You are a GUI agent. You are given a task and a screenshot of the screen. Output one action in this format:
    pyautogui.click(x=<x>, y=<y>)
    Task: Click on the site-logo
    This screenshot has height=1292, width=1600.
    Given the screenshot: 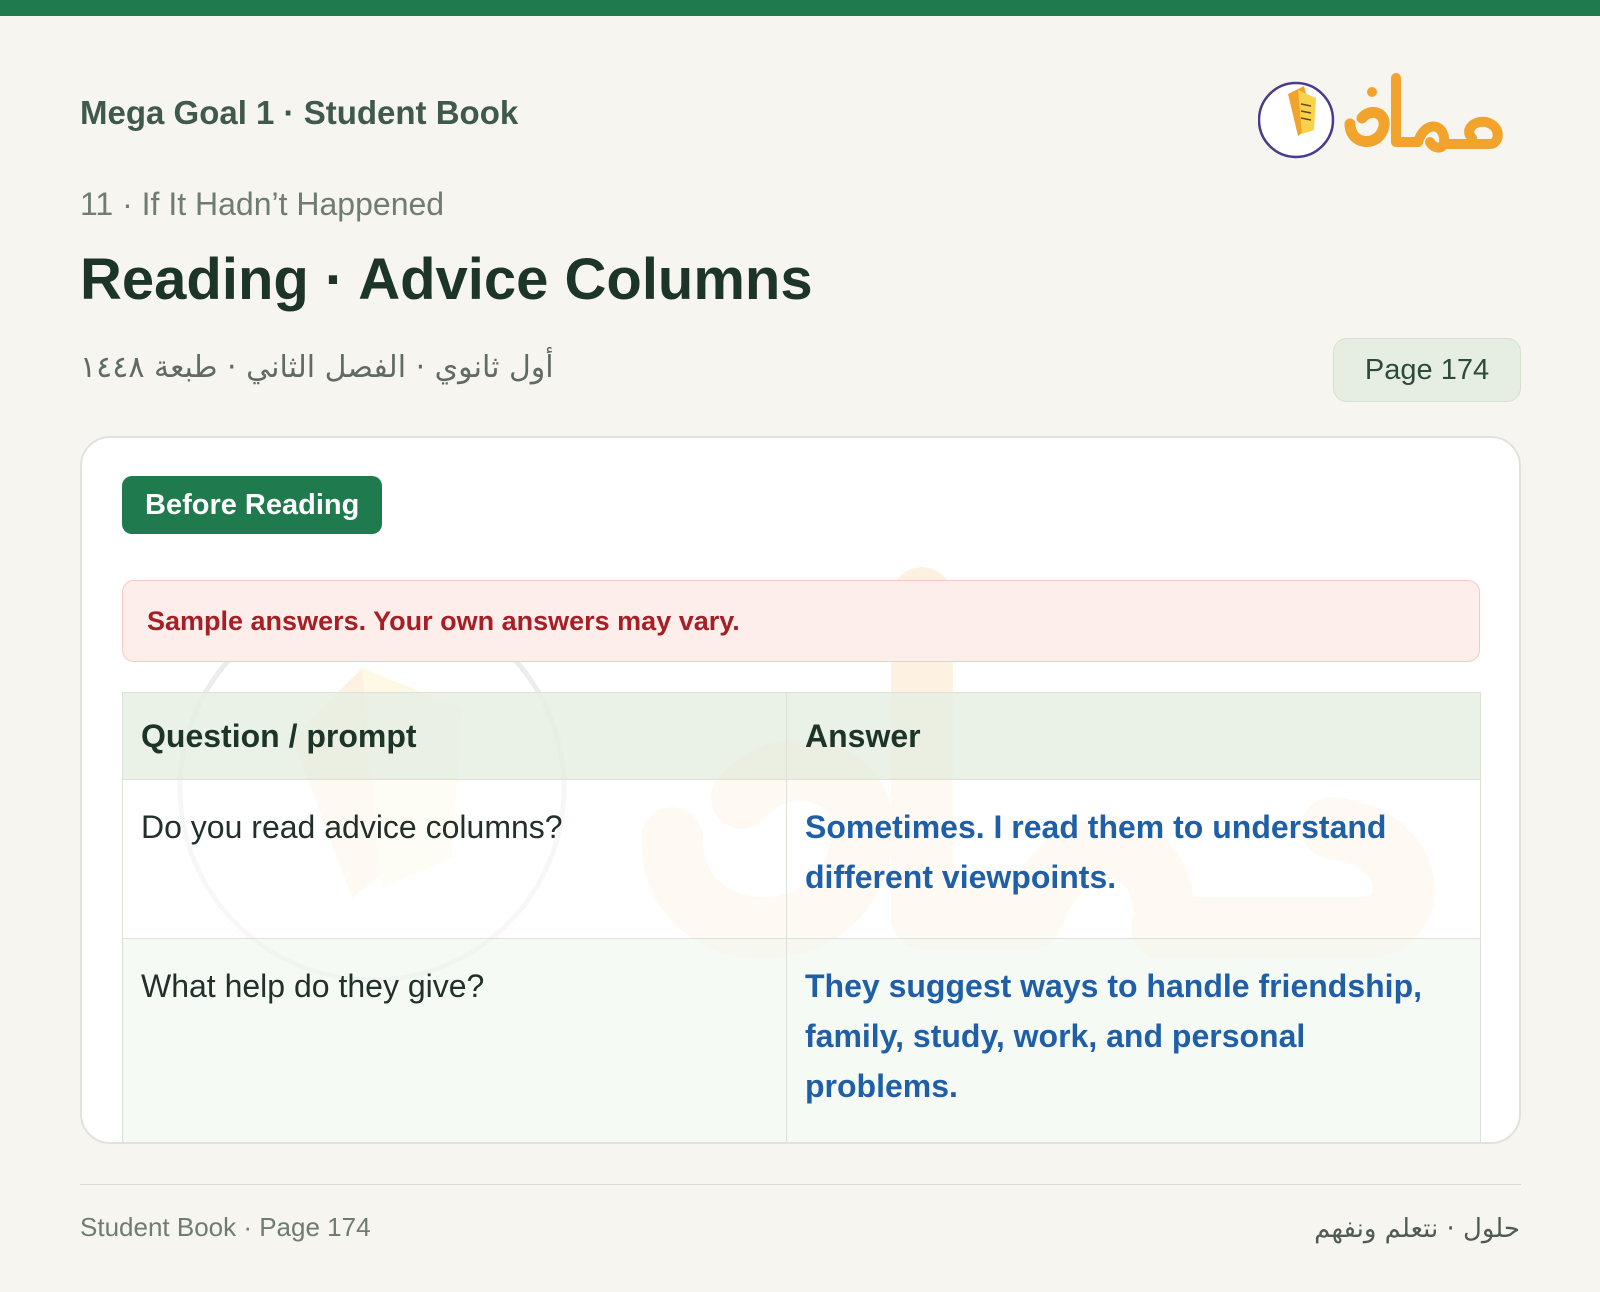 What is the action you would take?
    pyautogui.click(x=1382, y=116)
    